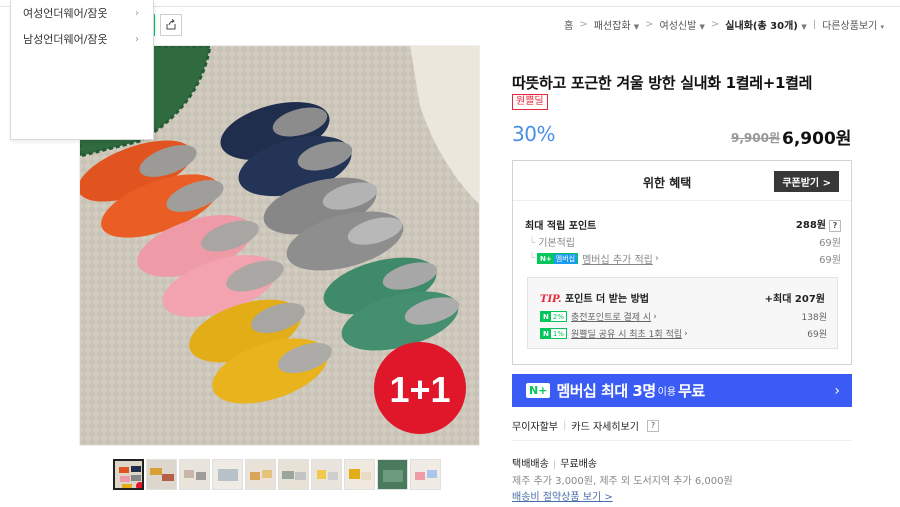 Image resolution: width=900 pixels, height=507 pixels. I want to click on tip-row-value: 138원, so click(814, 318).